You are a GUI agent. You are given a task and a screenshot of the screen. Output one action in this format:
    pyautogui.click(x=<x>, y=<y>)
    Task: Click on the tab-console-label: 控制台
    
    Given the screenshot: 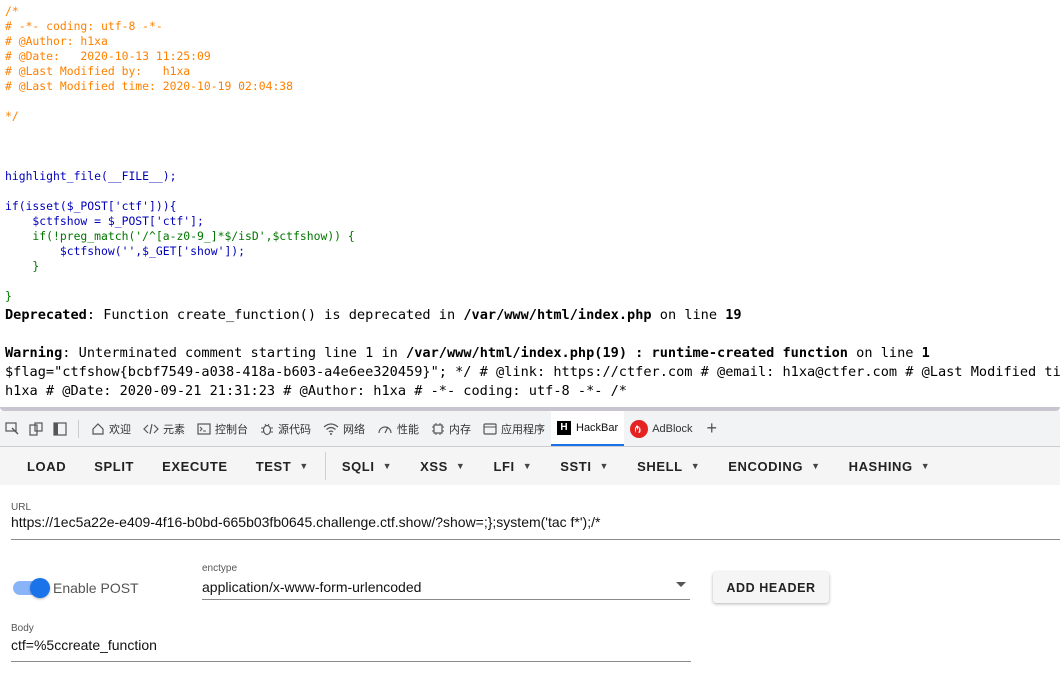 What is the action you would take?
    pyautogui.click(x=231, y=429)
    